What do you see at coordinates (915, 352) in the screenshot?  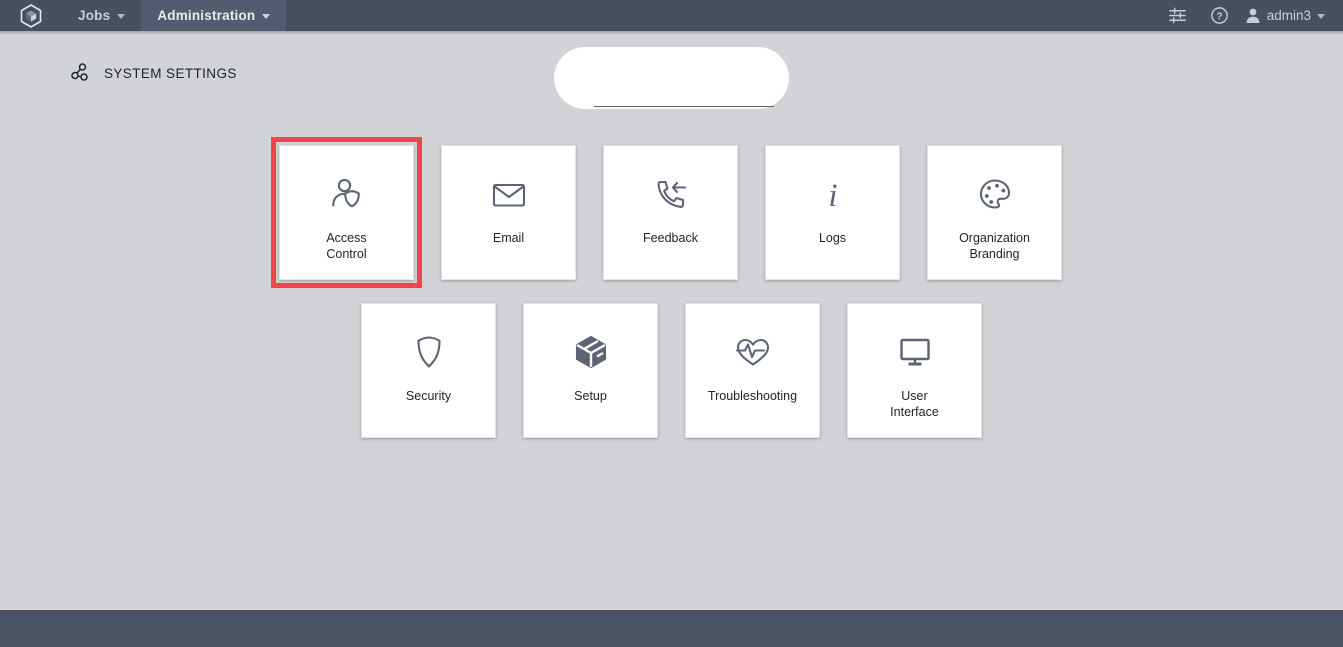 I see `monitor-icon` at bounding box center [915, 352].